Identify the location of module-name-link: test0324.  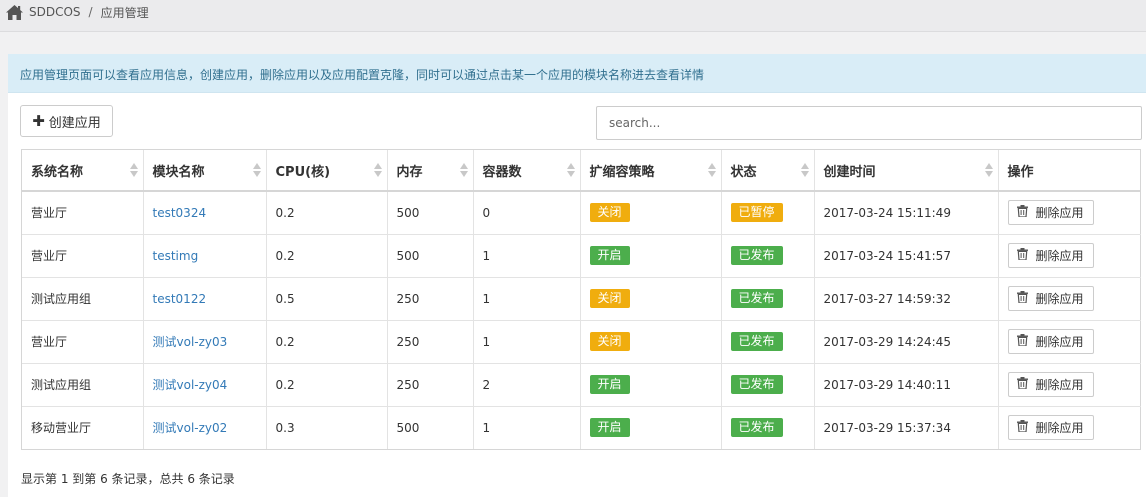
(180, 213).